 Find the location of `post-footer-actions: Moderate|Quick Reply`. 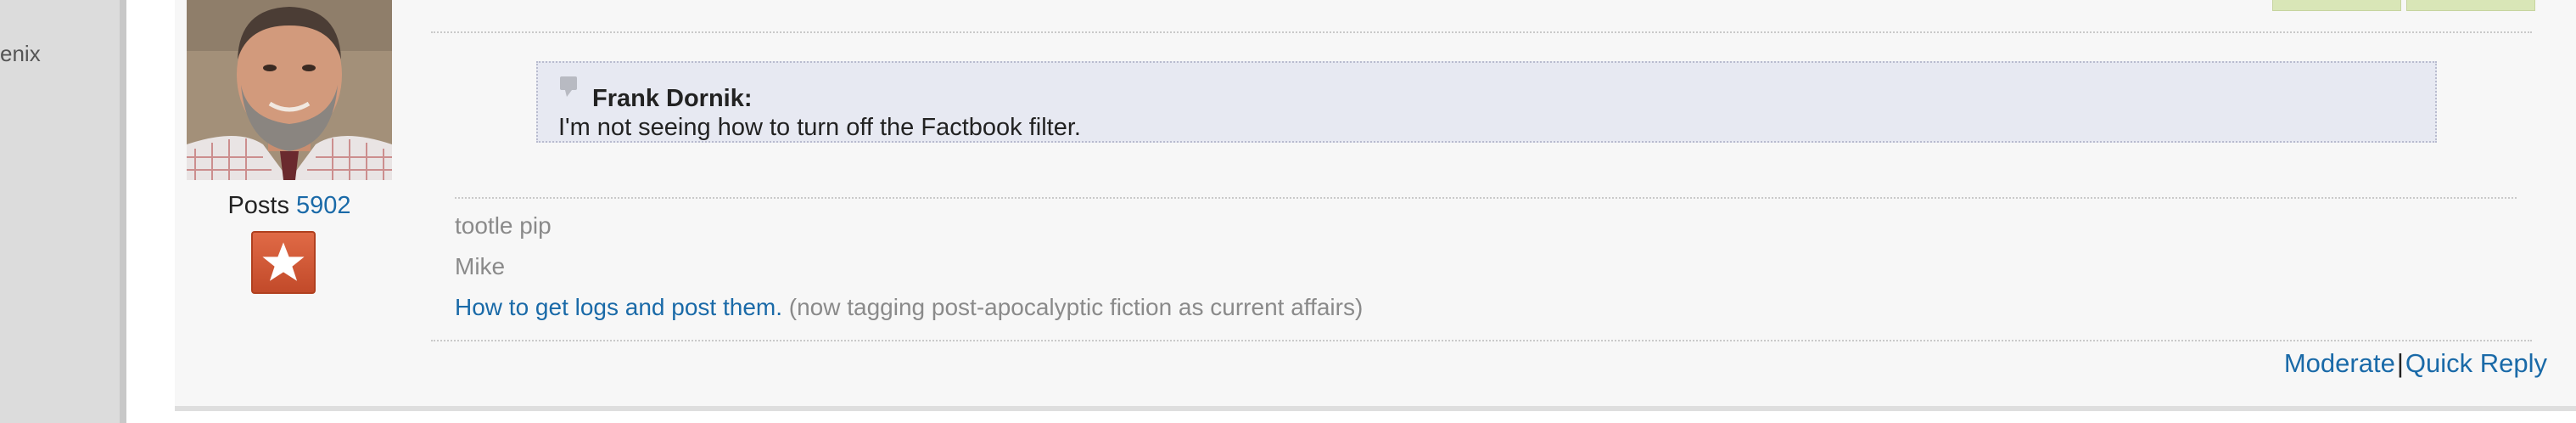

post-footer-actions: Moderate|Quick Reply is located at coordinates (2415, 363).